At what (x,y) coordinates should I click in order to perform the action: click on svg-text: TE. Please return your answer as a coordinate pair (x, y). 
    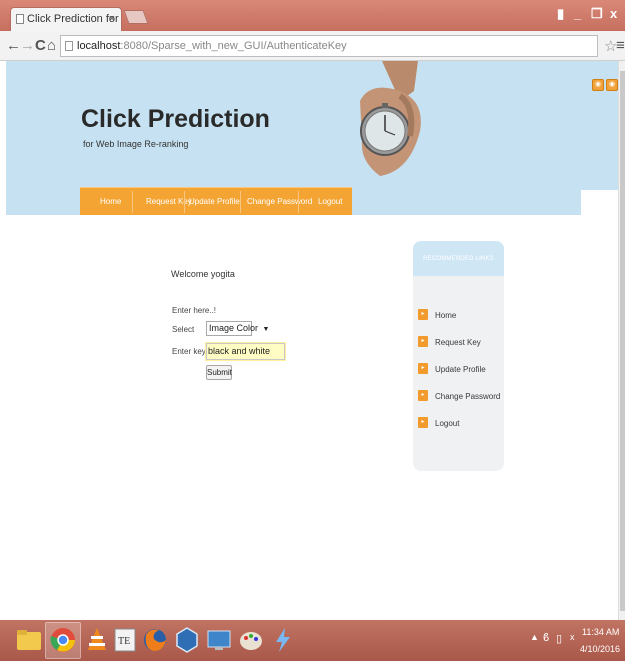
    Looking at the image, I should click on (124, 641).